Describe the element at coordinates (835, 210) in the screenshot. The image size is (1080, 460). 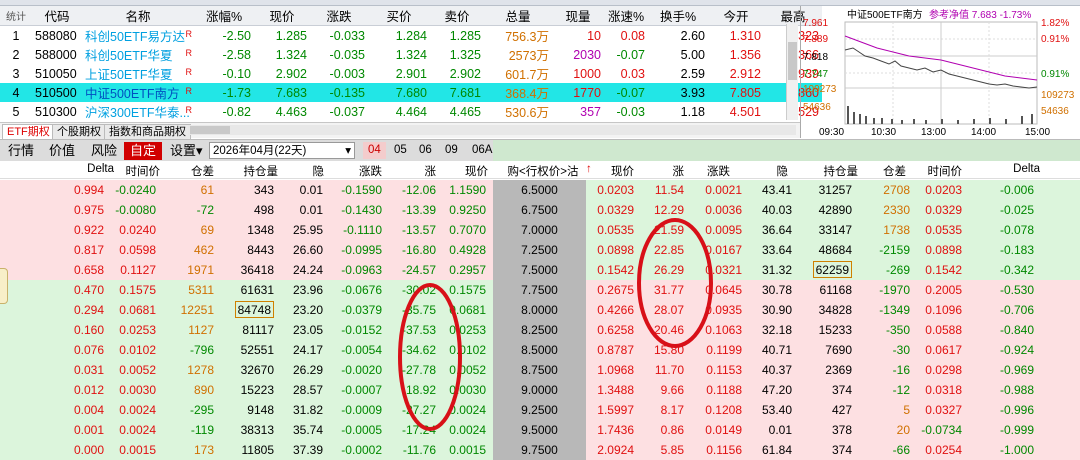
I see `put-cell: 42890` at that location.